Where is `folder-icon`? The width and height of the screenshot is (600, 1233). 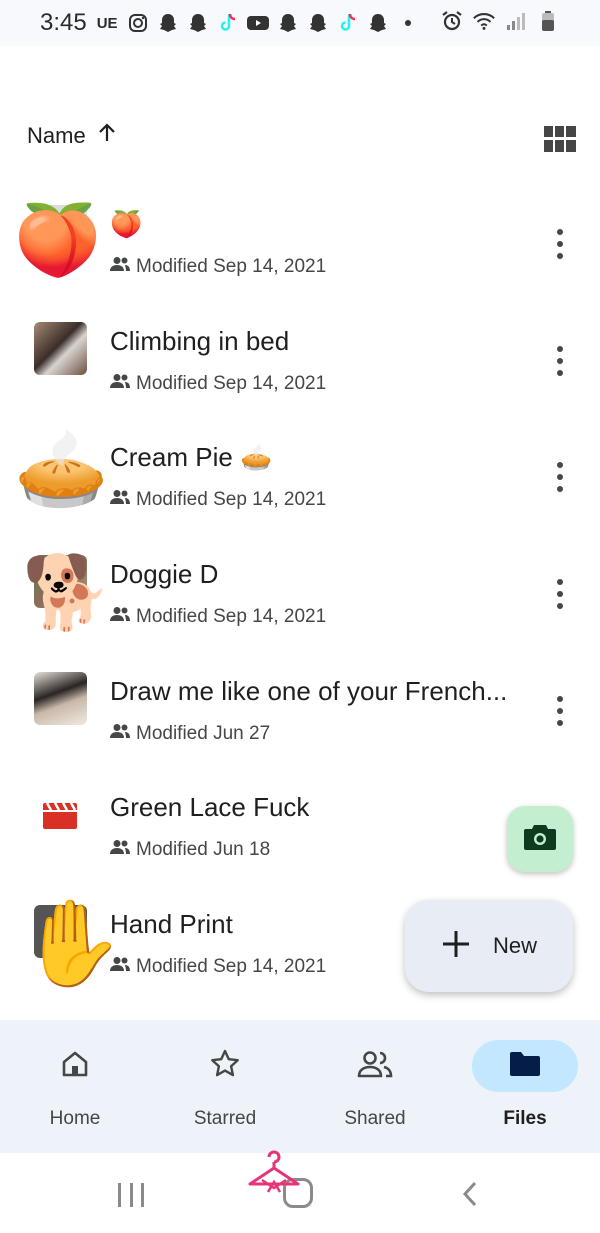
folder-icon is located at coordinates (525, 1066).